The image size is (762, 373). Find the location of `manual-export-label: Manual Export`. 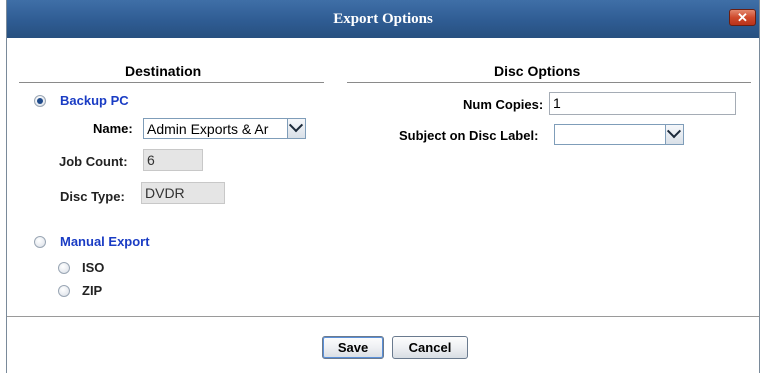

manual-export-label: Manual Export is located at coordinates (105, 241).